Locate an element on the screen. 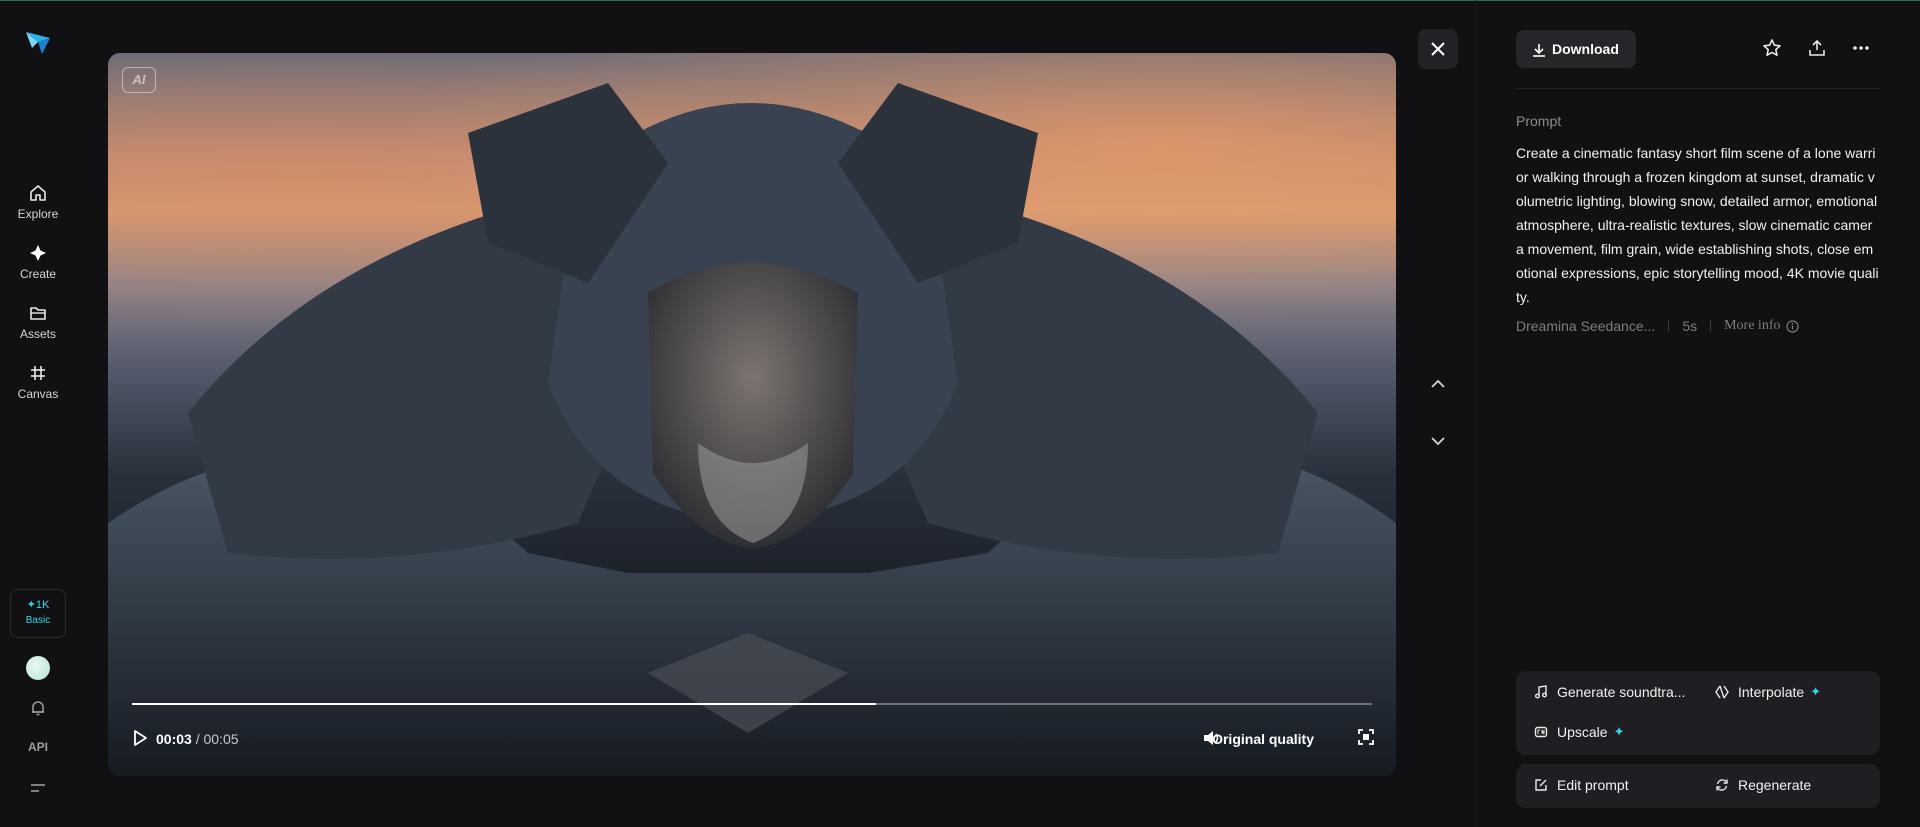 Image resolution: width=1920 pixels, height=827 pixels. folder-icon is located at coordinates (38, 313).